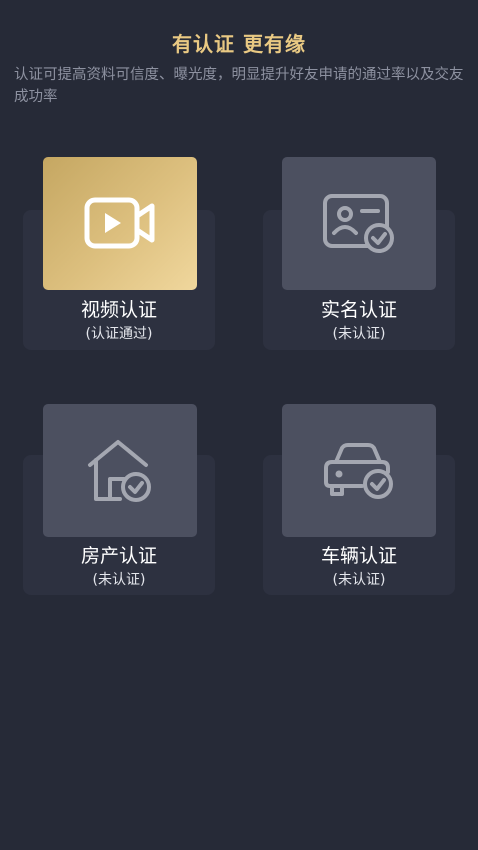 Image resolution: width=478 pixels, height=850 pixels. I want to click on page-title: 有认证 更有缘, so click(239, 44).